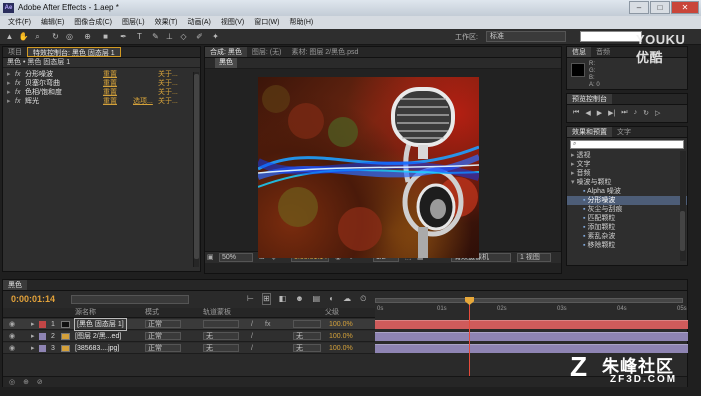 This screenshot has width=701, height=396. What do you see at coordinates (236, 257) in the screenshot?
I see `zoom-select: 50%` at bounding box center [236, 257].